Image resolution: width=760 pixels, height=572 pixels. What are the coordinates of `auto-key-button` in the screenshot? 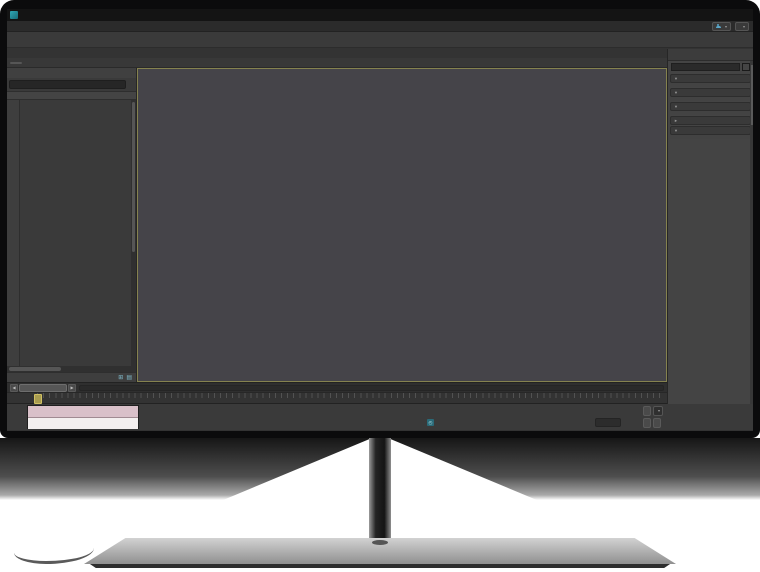 It's located at (647, 411).